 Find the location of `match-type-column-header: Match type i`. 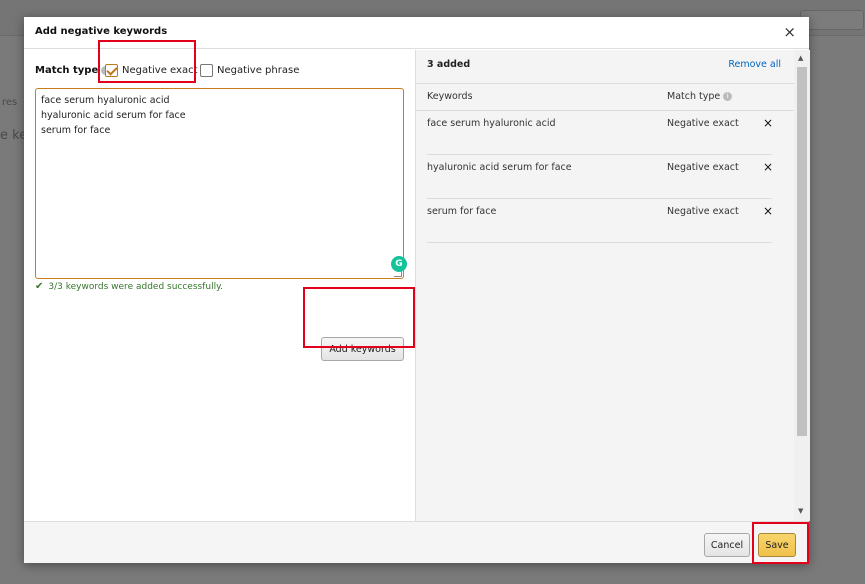

match-type-column-header: Match type i is located at coordinates (700, 96).